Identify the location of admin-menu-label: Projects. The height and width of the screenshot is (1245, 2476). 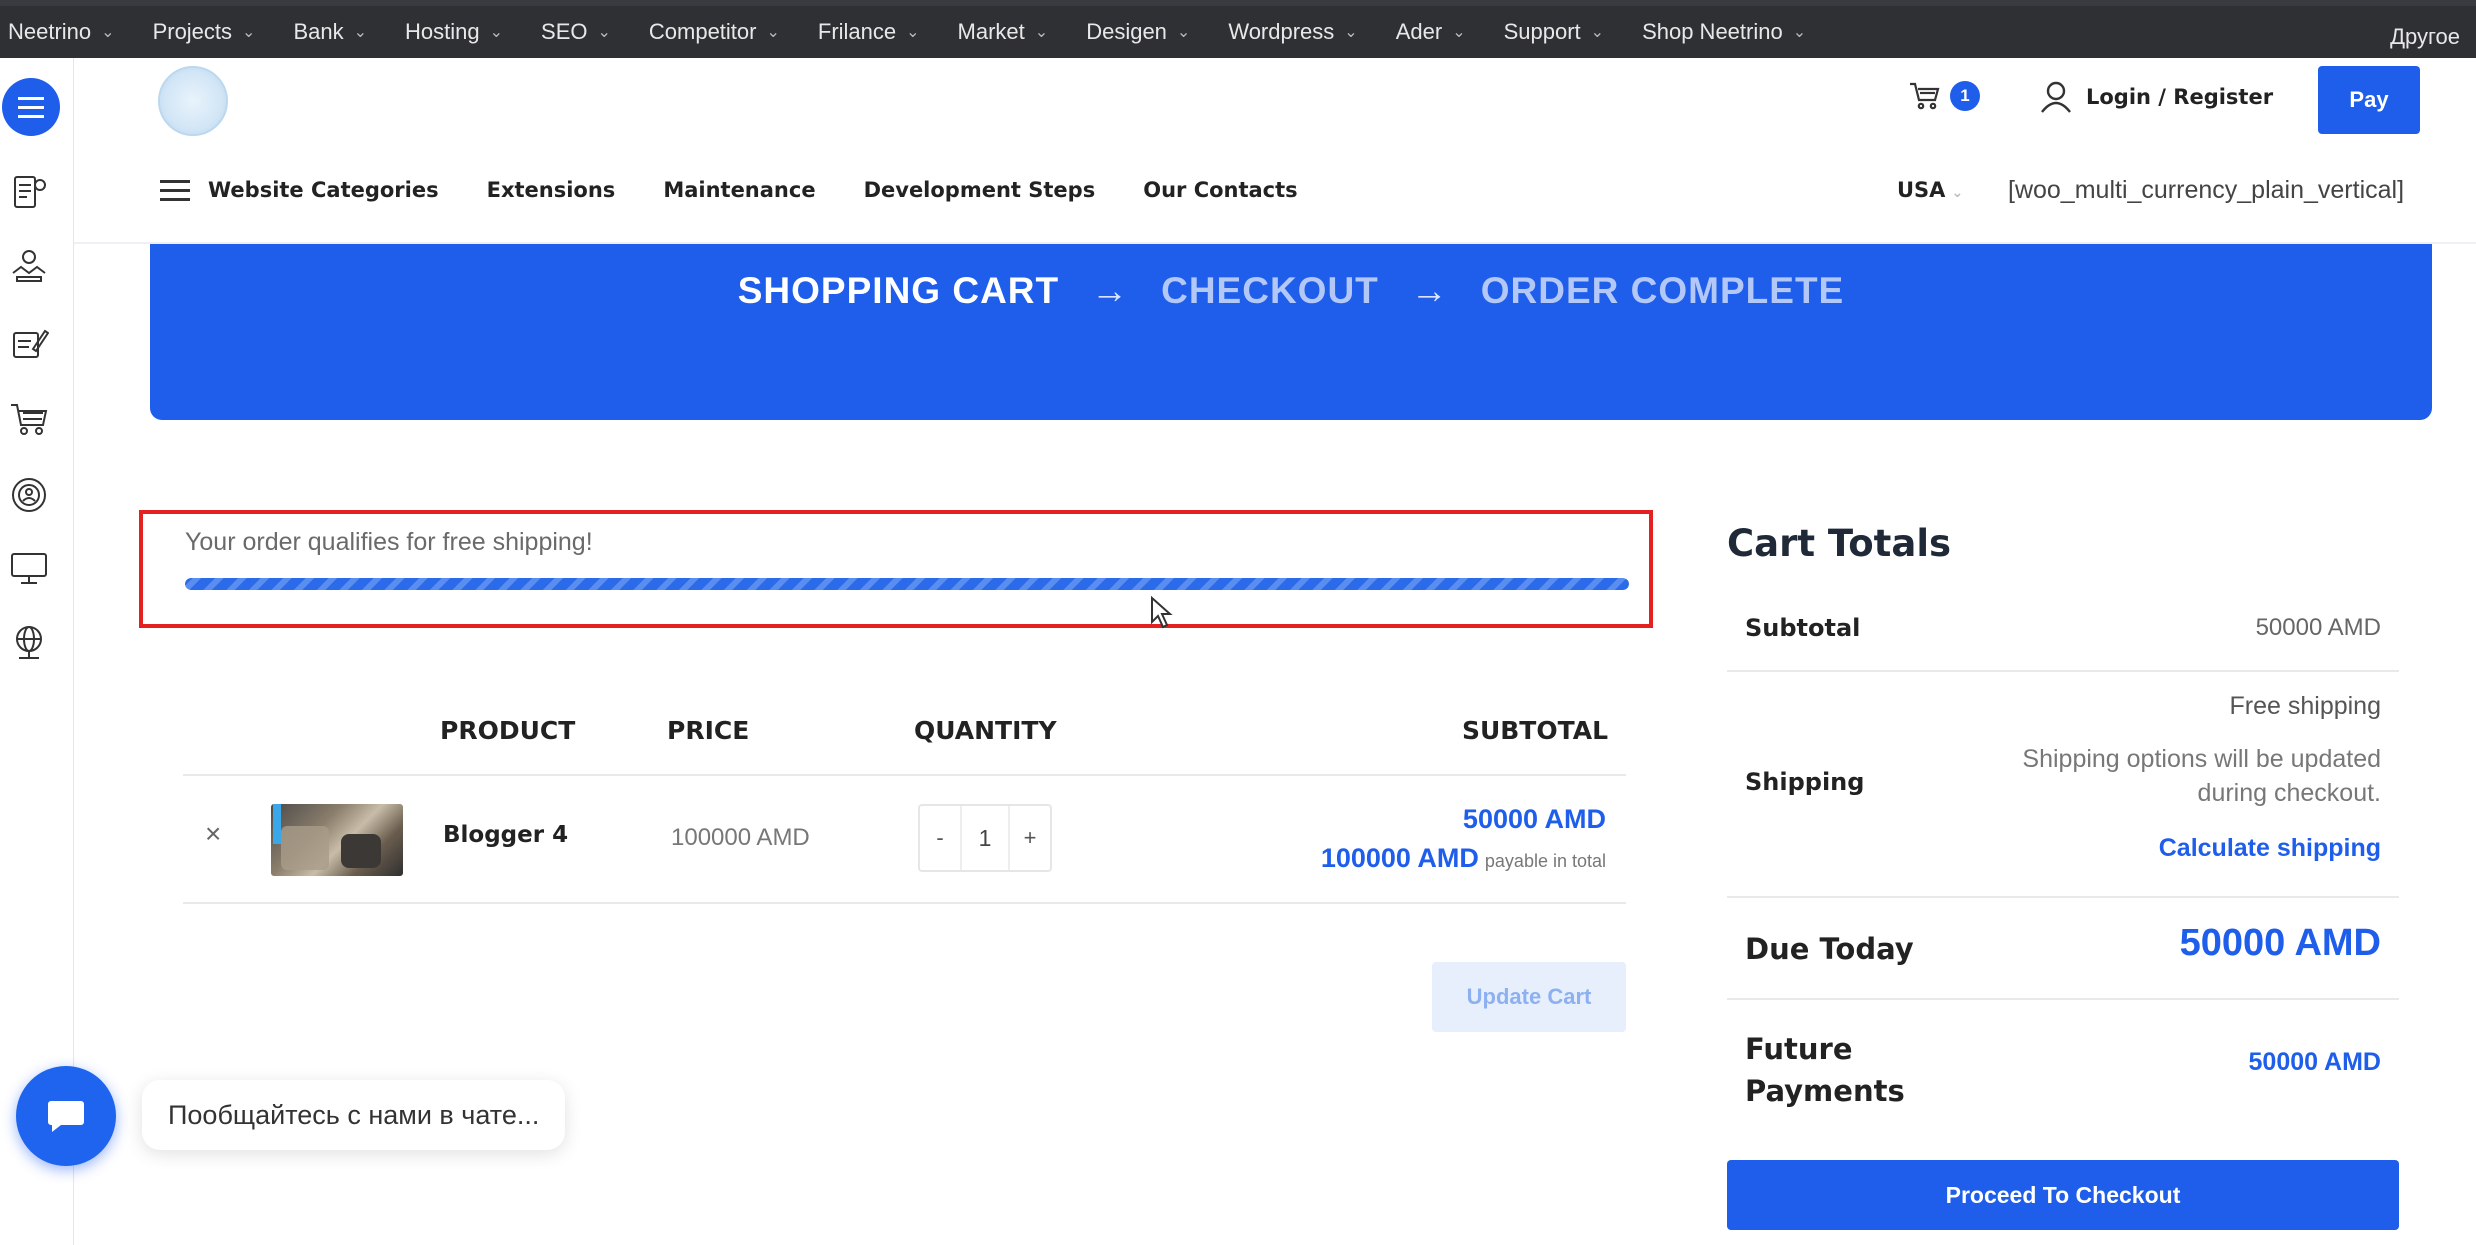
(192, 31).